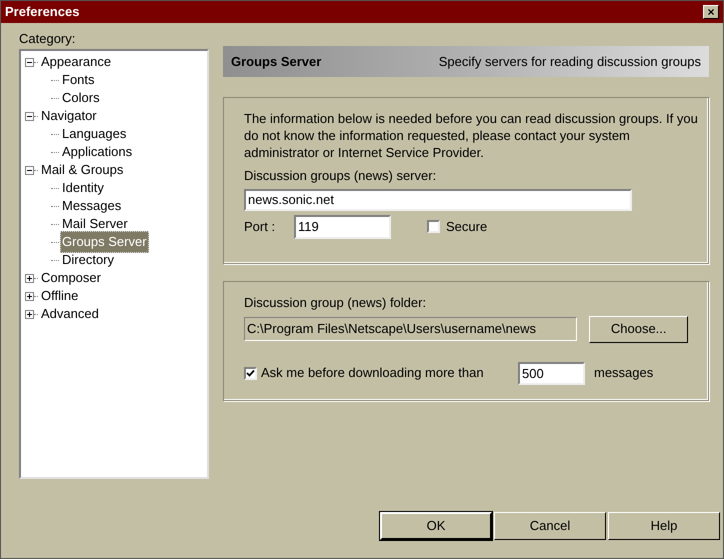 The height and width of the screenshot is (559, 724). I want to click on port-label: Port :, so click(260, 227).